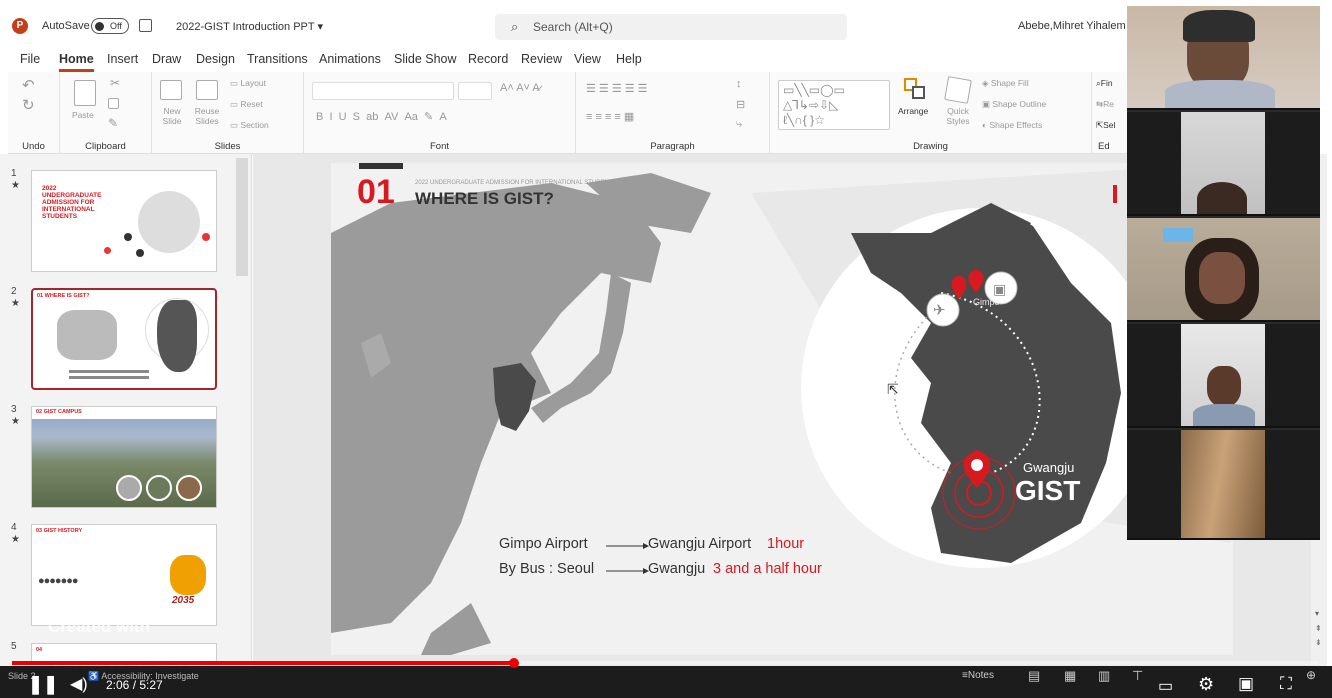  What do you see at coordinates (610, 116) in the screenshot?
I see `align-icons: ≡ ≡ ≡ ≡ ▦` at bounding box center [610, 116].